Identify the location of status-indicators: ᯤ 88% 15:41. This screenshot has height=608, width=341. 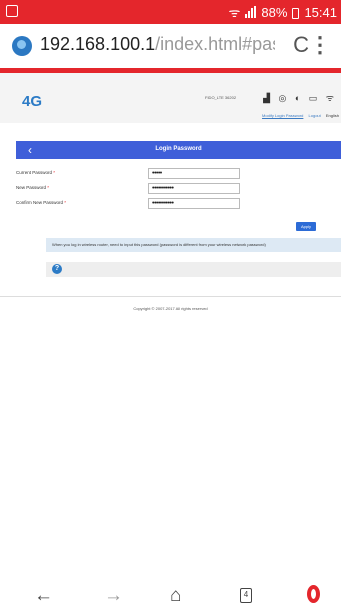
(283, 12).